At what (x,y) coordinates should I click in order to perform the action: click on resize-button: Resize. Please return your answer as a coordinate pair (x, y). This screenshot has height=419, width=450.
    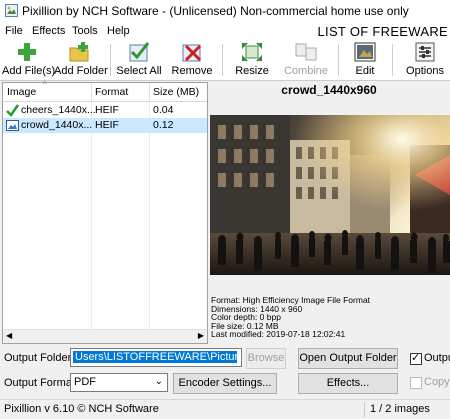
    Looking at the image, I should click on (252, 60).